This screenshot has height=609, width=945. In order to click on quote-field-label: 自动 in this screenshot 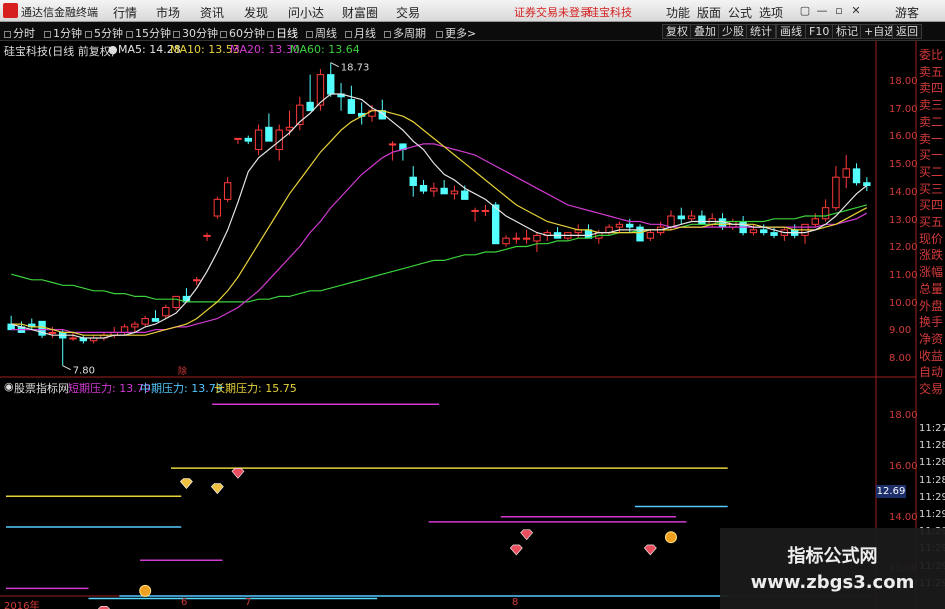, I will do `click(931, 372)`.